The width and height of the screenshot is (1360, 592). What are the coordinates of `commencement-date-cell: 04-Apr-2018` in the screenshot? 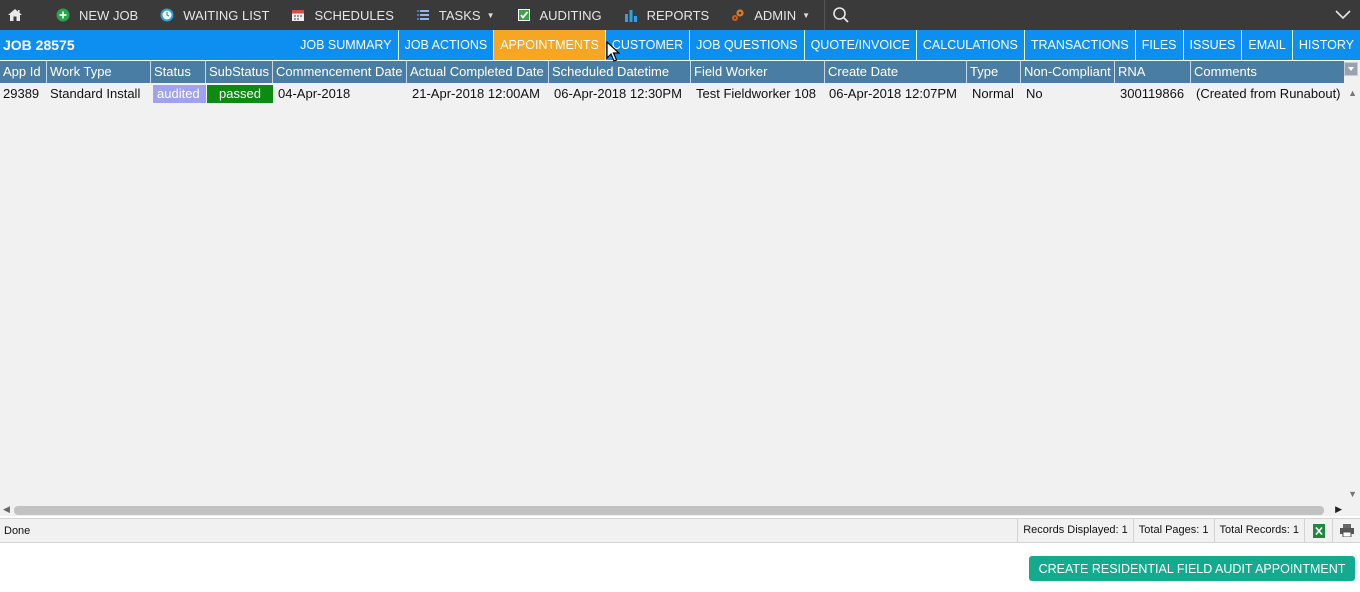 It's located at (314, 93).